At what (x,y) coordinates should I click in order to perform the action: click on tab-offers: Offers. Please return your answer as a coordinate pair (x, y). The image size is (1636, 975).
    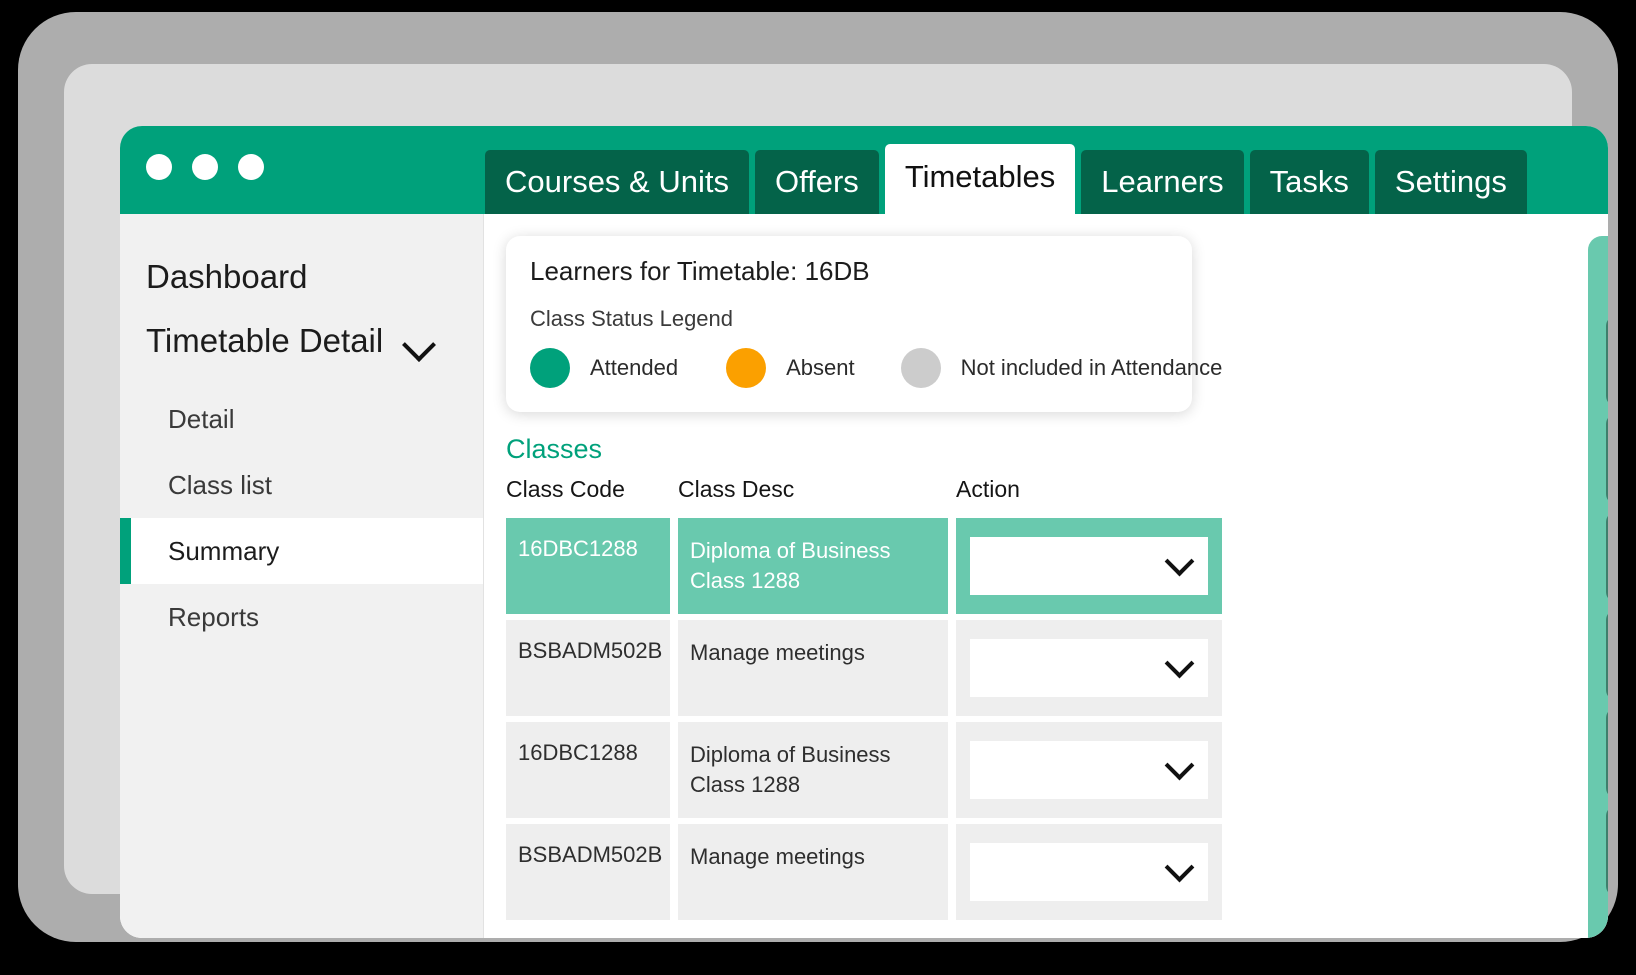
    Looking at the image, I should click on (816, 182).